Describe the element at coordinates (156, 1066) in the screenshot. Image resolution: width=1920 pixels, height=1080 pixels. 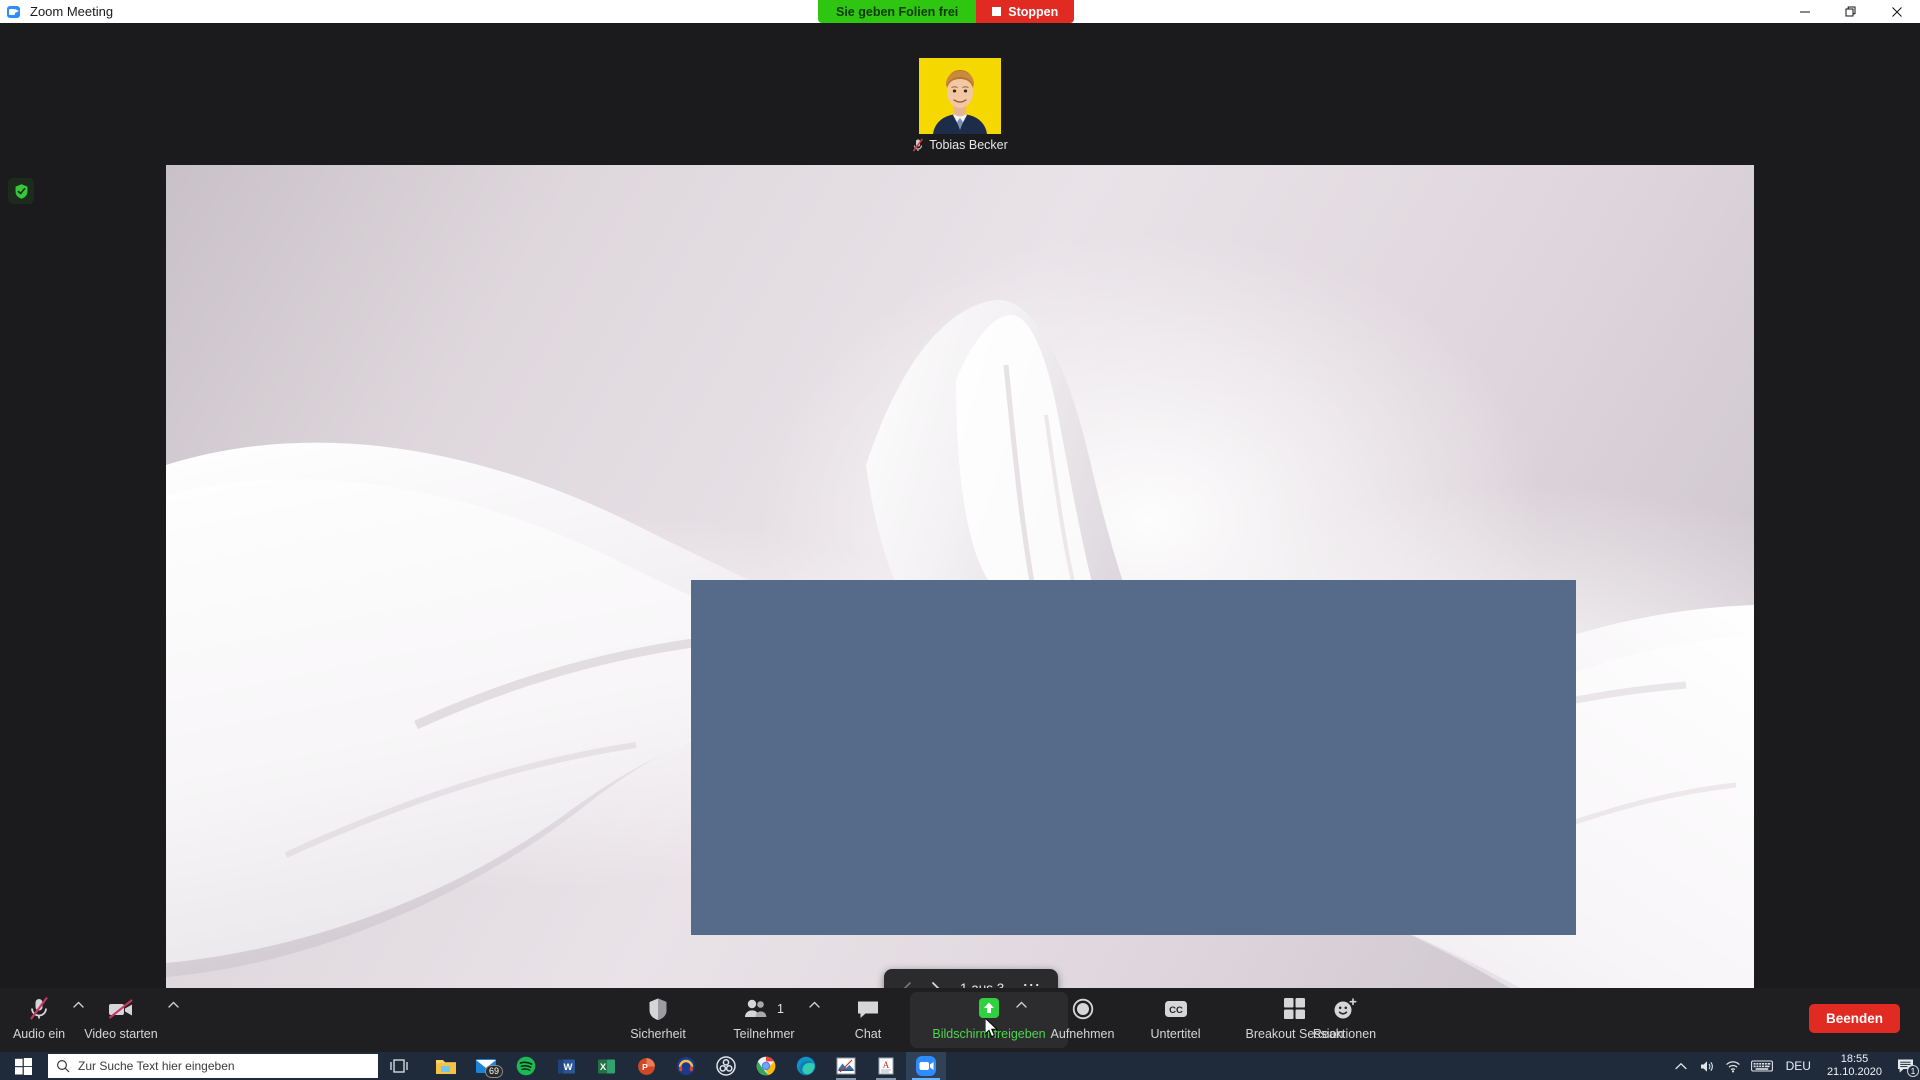
I see `search-placeholder: Zur Suche Text hier eingeben` at that location.